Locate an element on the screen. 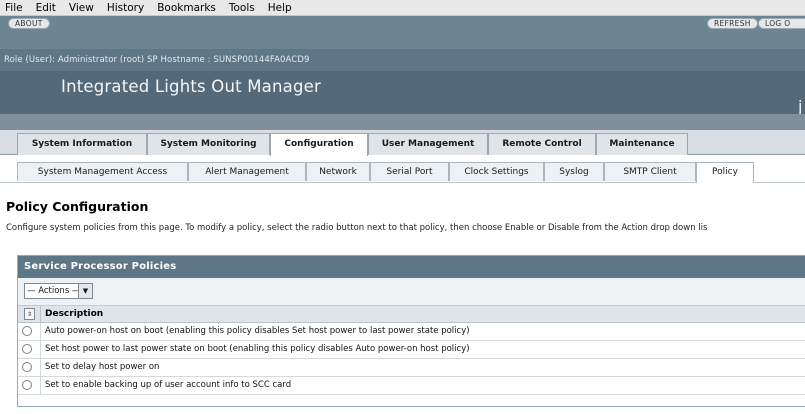 This screenshot has width=805, height=414. menu-edit: Edit is located at coordinates (46, 8).